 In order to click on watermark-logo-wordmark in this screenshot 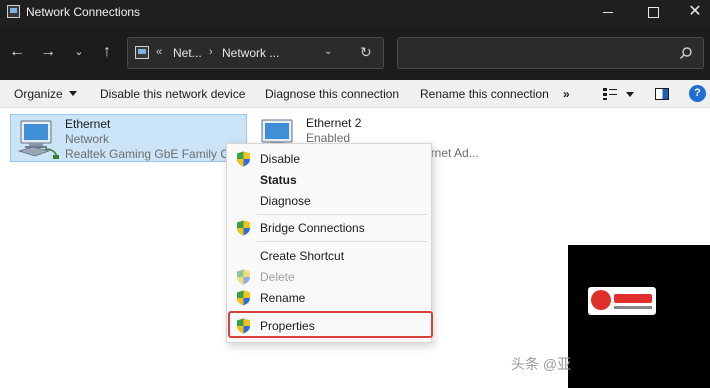, I will do `click(633, 298)`.